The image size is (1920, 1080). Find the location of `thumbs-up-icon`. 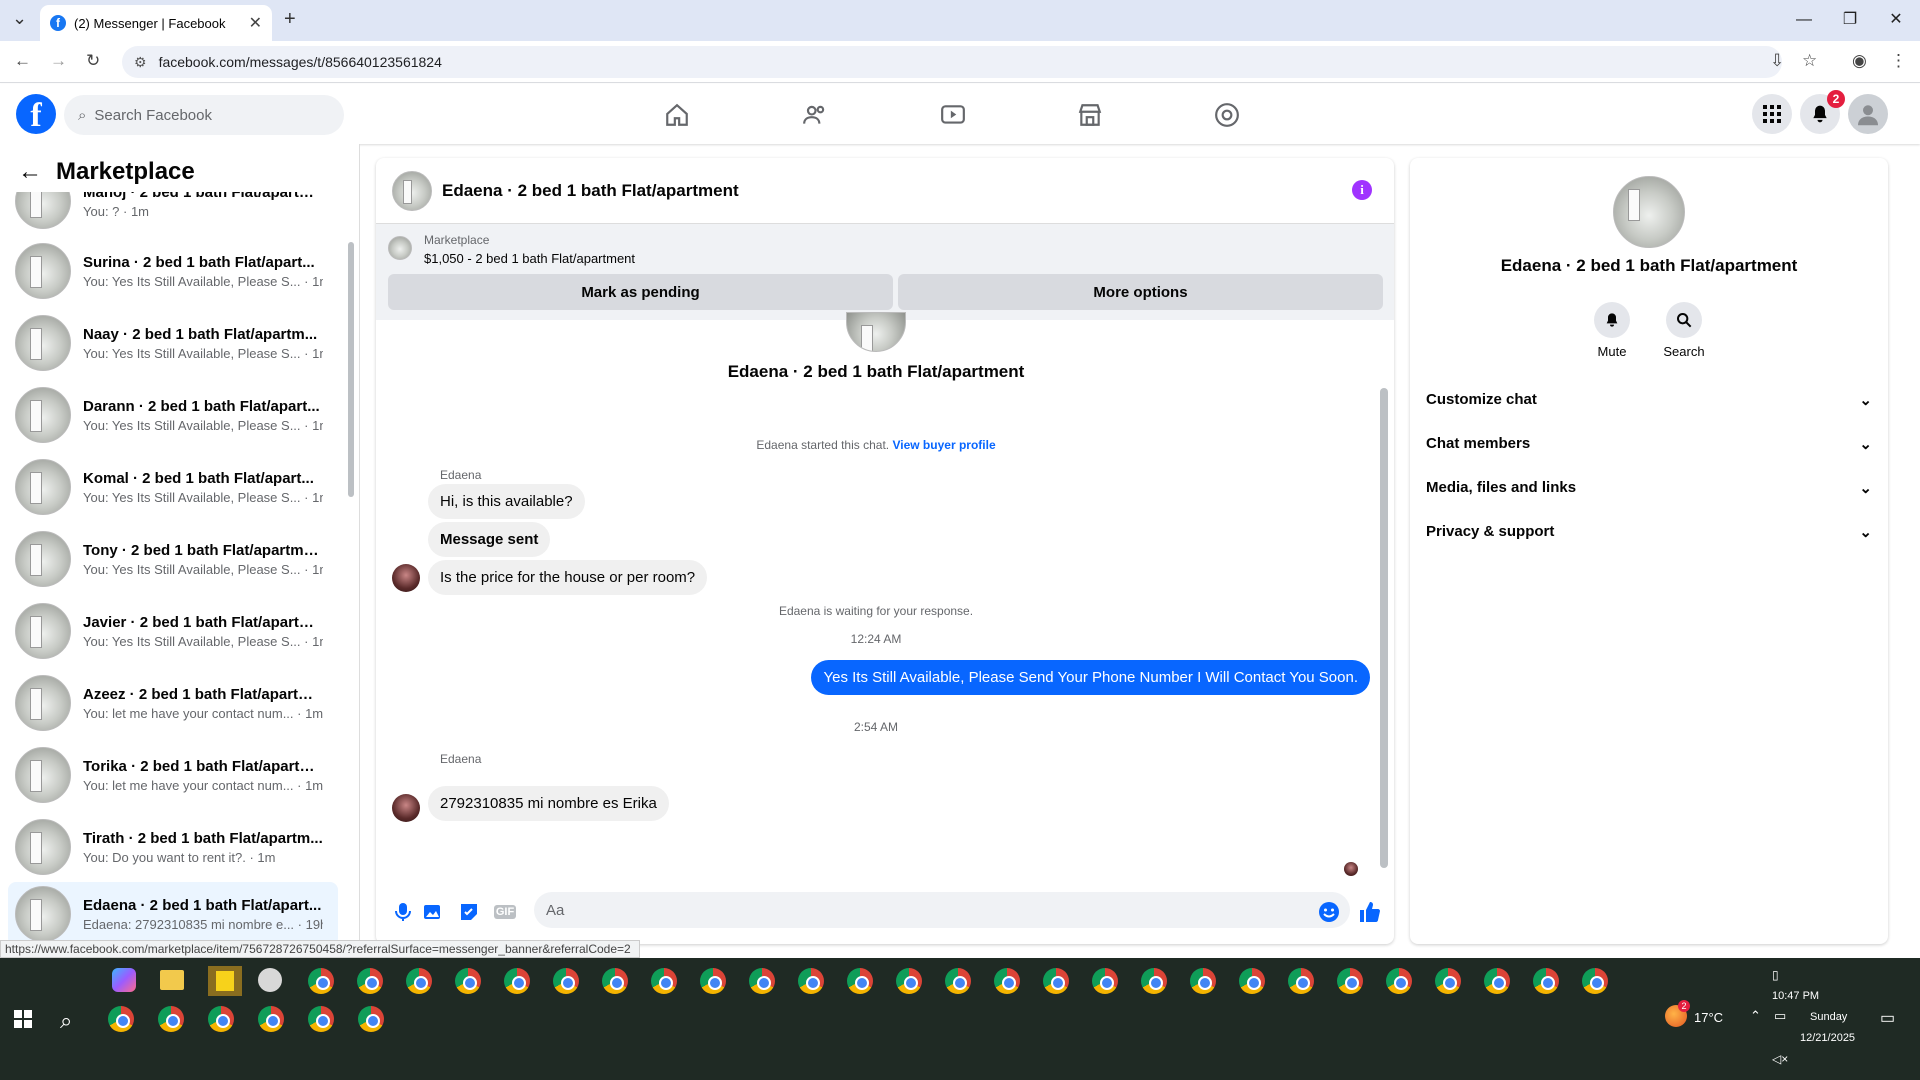

thumbs-up-icon is located at coordinates (1369, 912).